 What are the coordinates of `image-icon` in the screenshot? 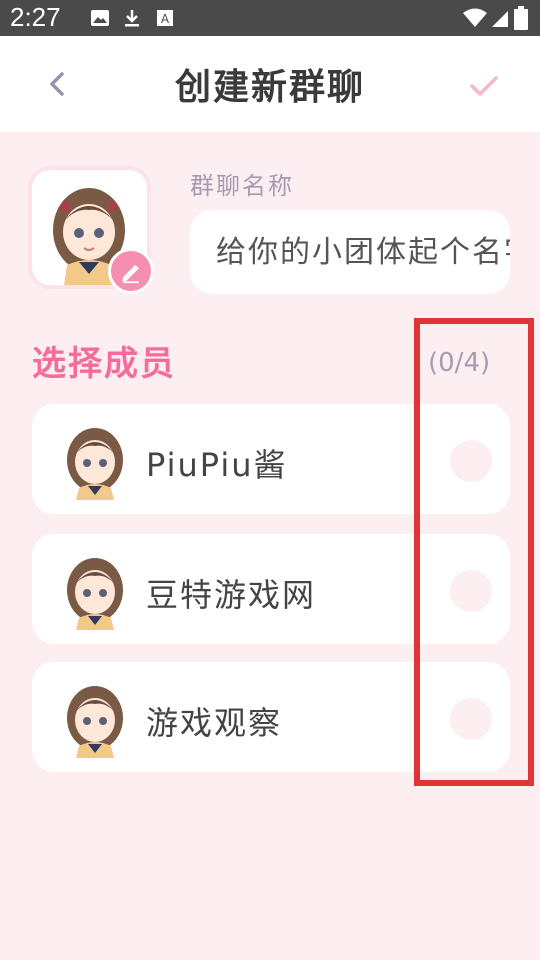 It's located at (100, 18).